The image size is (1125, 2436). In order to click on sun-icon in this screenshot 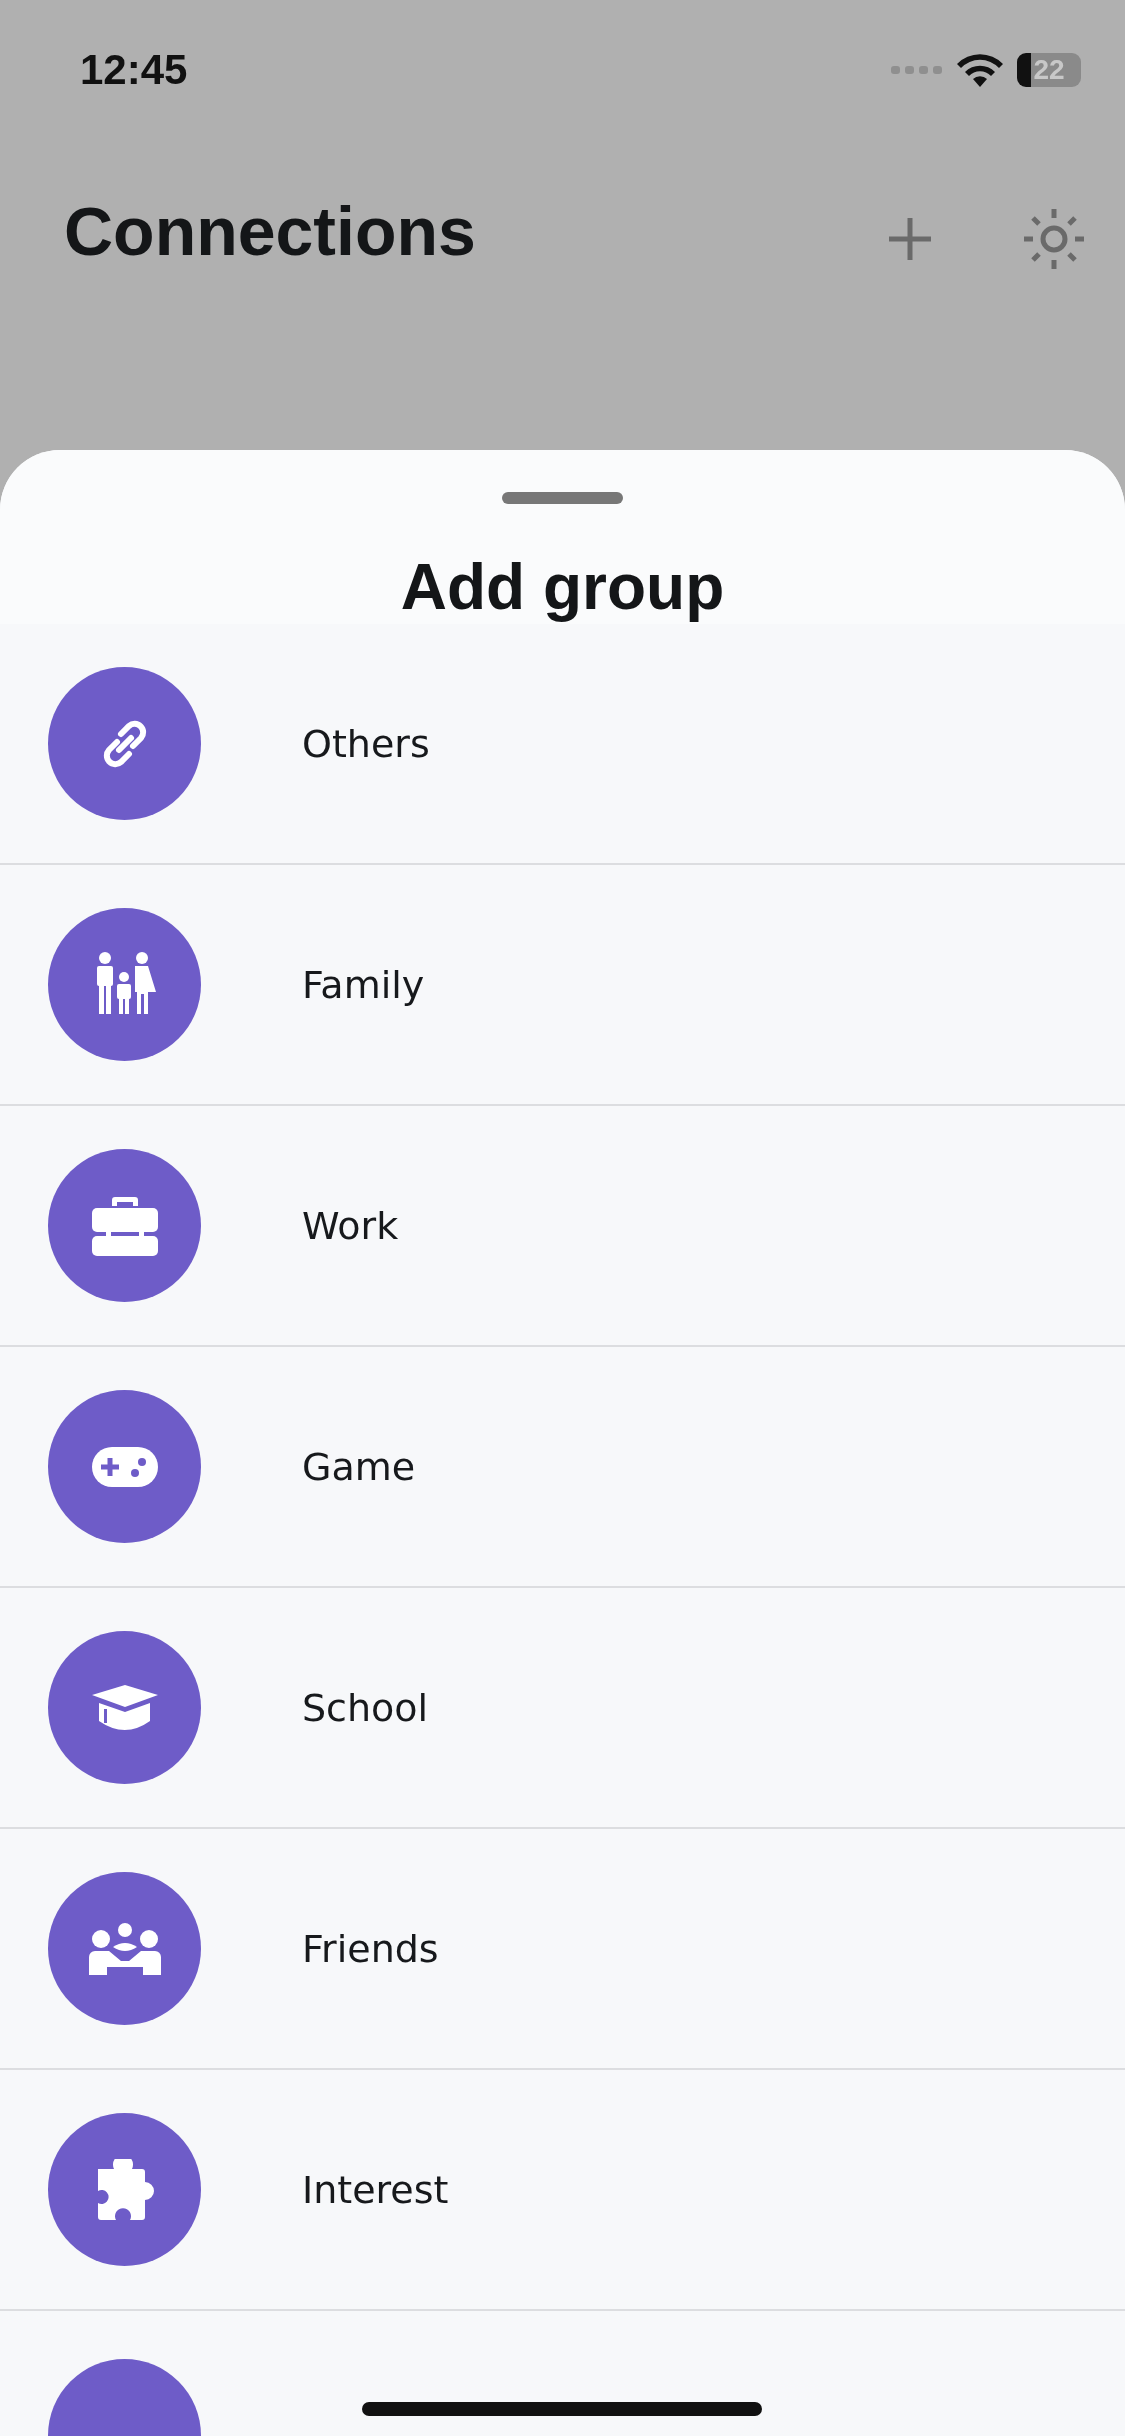, I will do `click(1054, 239)`.